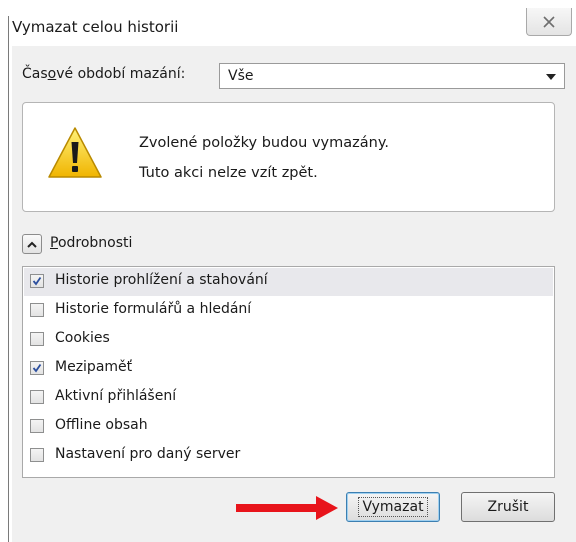  What do you see at coordinates (116, 396) in the screenshot?
I see `list-item-label: Aktivní přihlášení` at bounding box center [116, 396].